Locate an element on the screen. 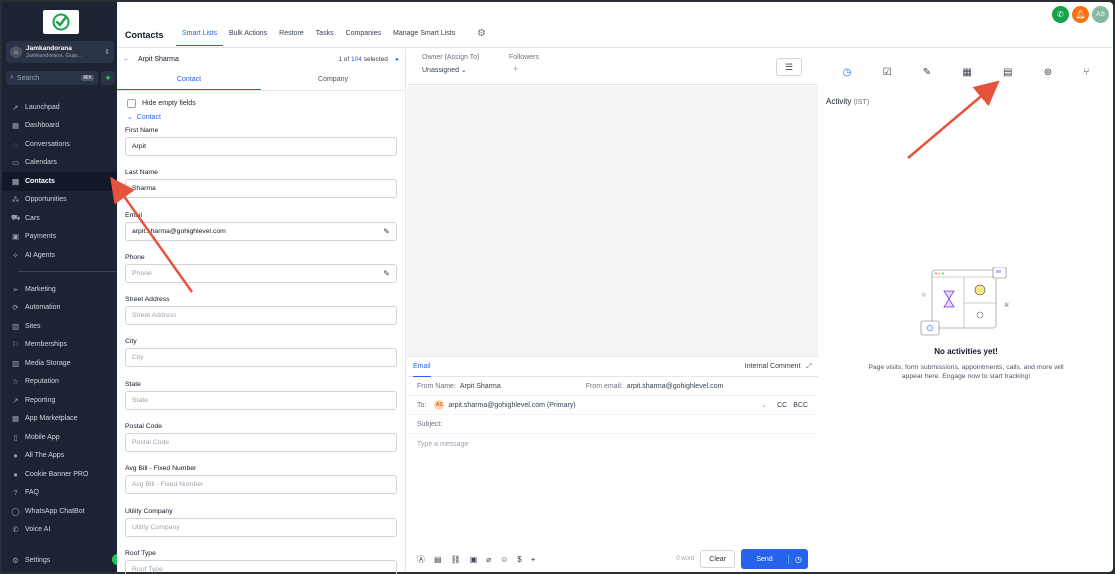 The image size is (1115, 574). clear-button: Clear is located at coordinates (717, 559).